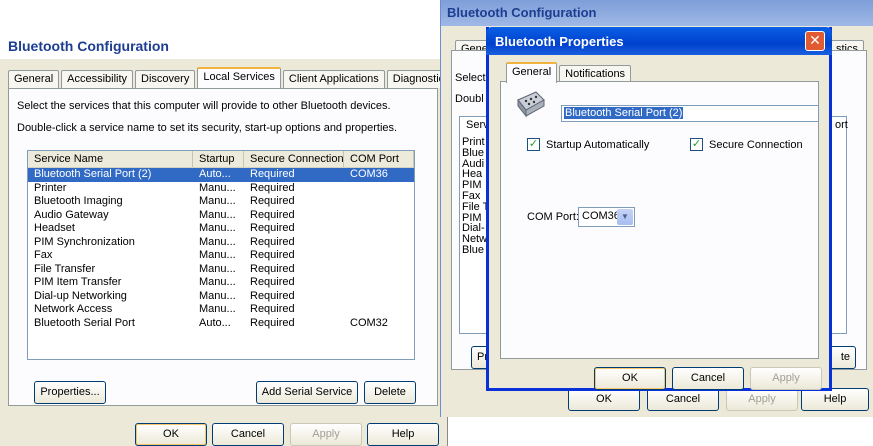  What do you see at coordinates (50, 187) in the screenshot?
I see `service-name-cell: Printer` at bounding box center [50, 187].